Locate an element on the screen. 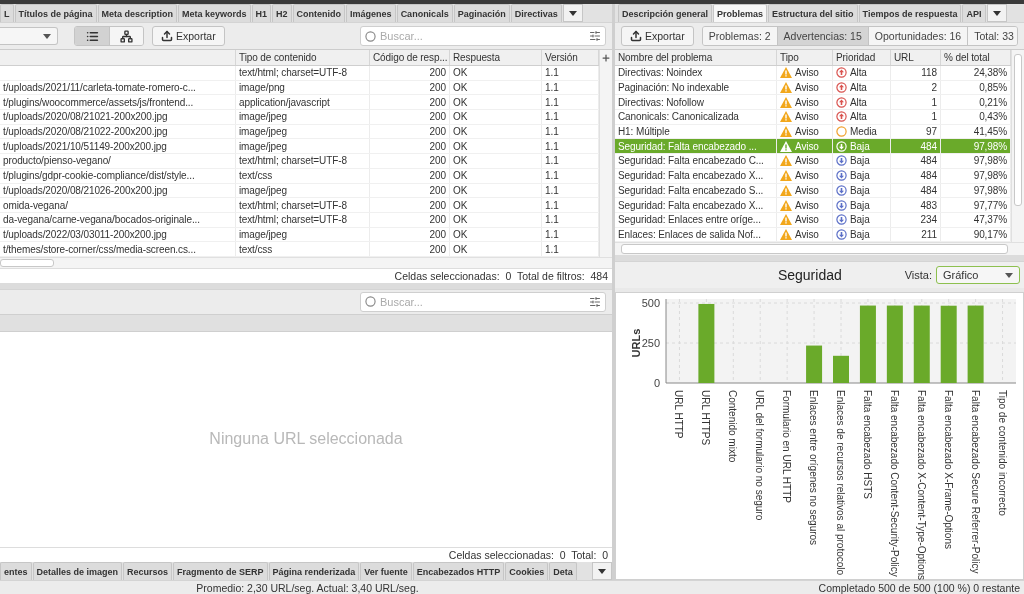 This screenshot has width=1024, height=594. table-row: Seguridad: Falta encabezado C... Aviso Baja 484 97,98% is located at coordinates (813, 161).